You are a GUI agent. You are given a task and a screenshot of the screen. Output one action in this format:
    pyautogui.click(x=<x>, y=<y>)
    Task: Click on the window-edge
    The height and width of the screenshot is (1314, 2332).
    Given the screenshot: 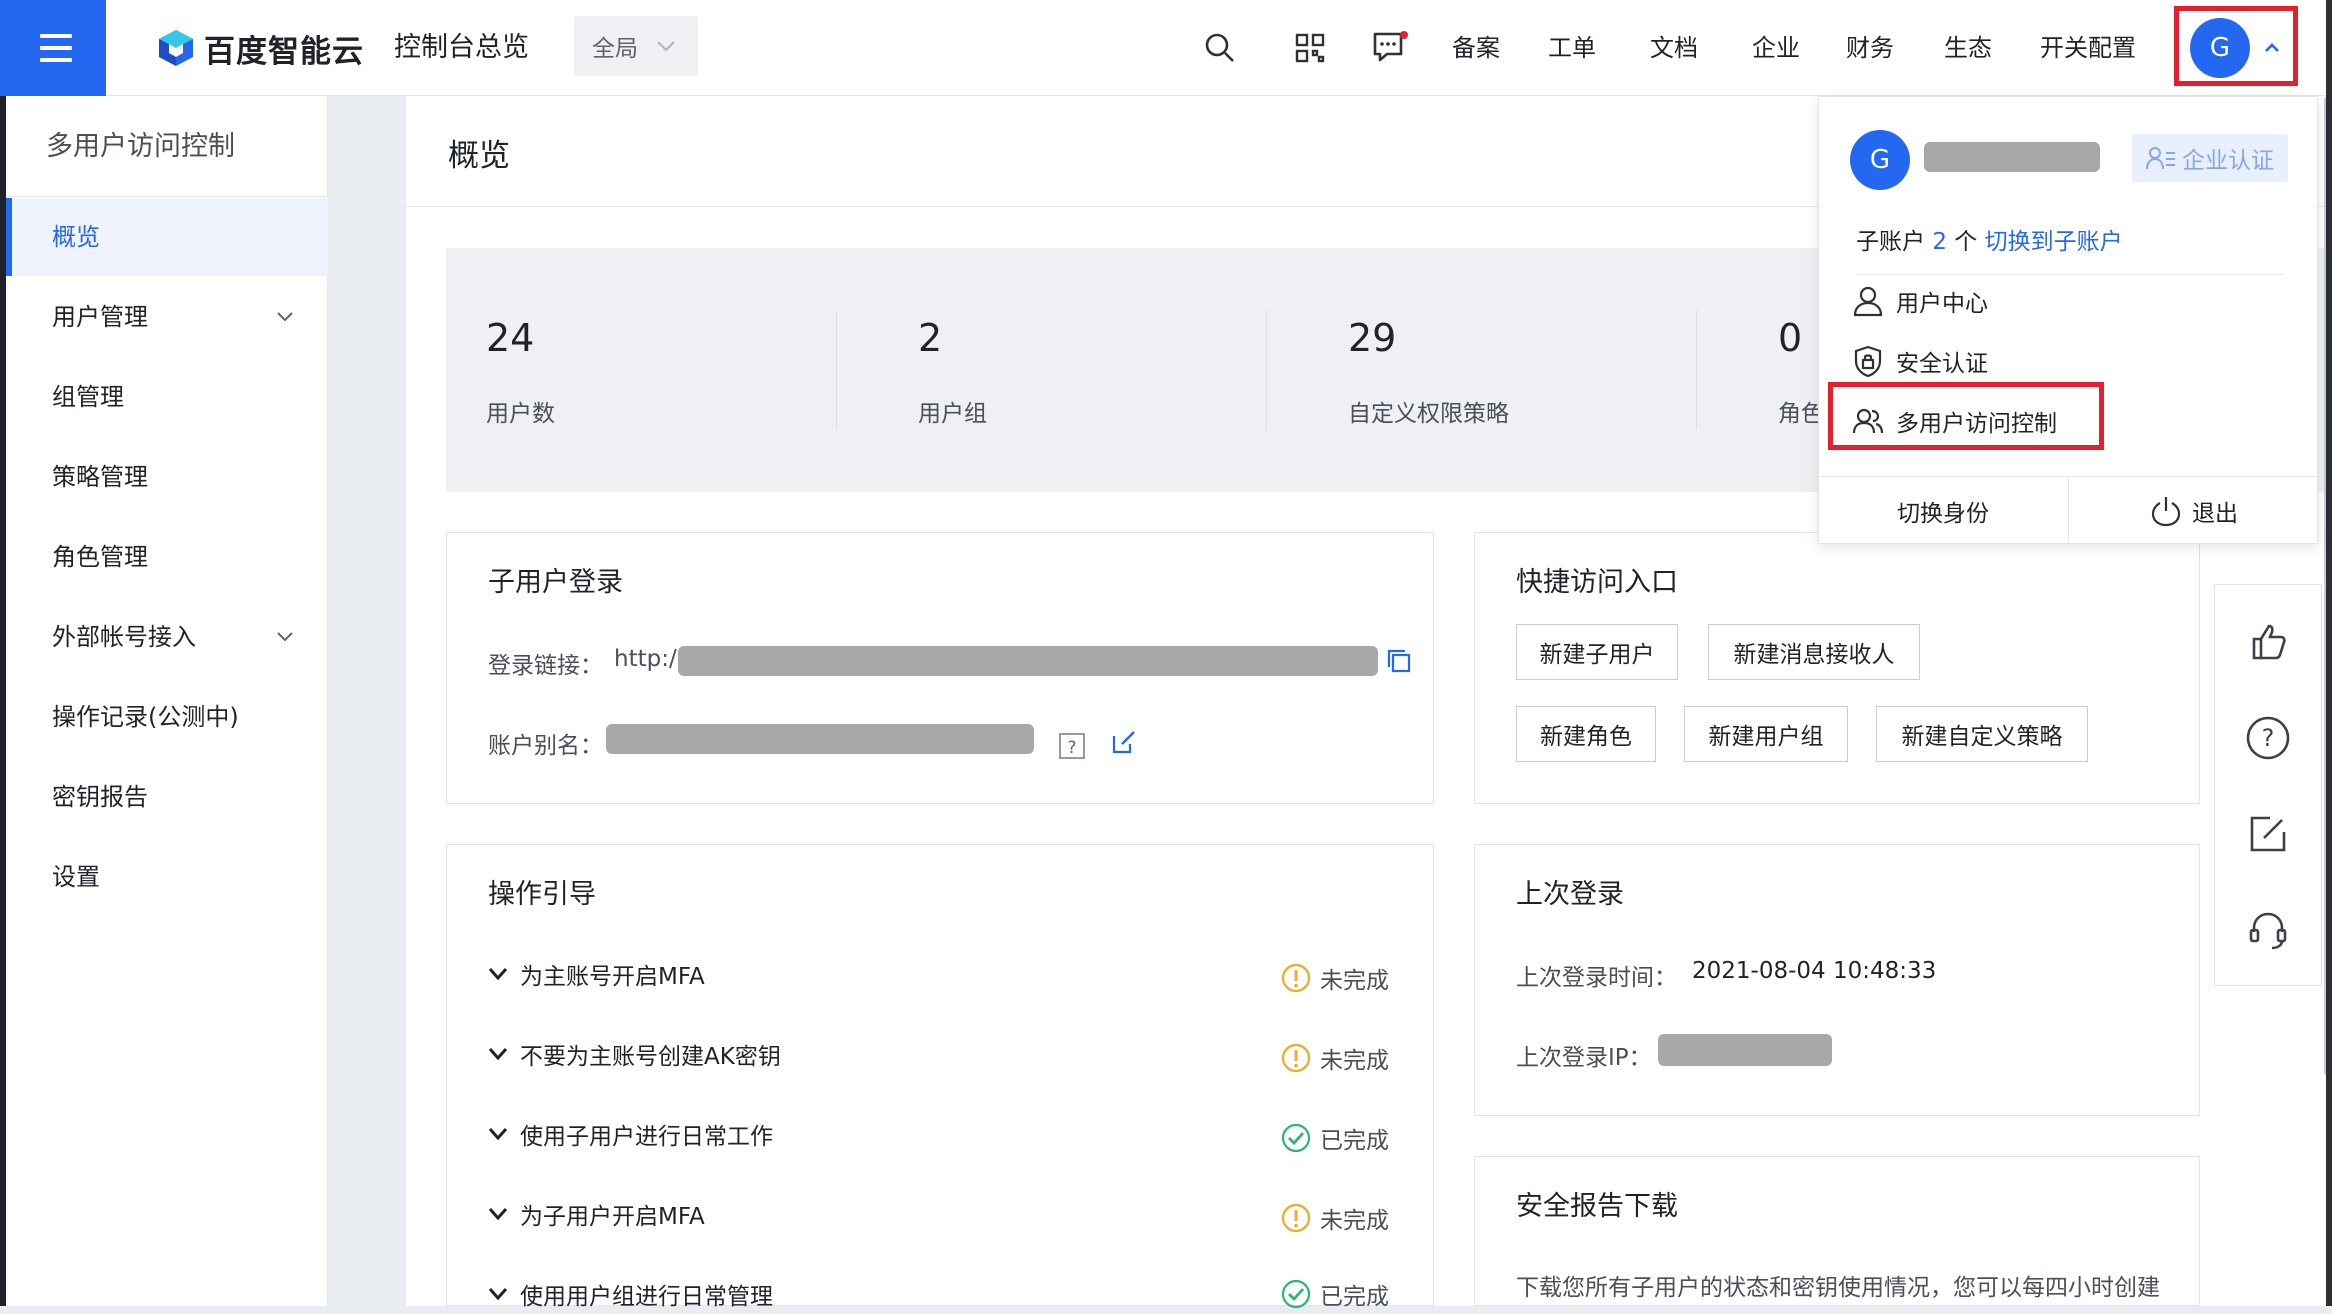 What is the action you would take?
    pyautogui.click(x=2329, y=653)
    